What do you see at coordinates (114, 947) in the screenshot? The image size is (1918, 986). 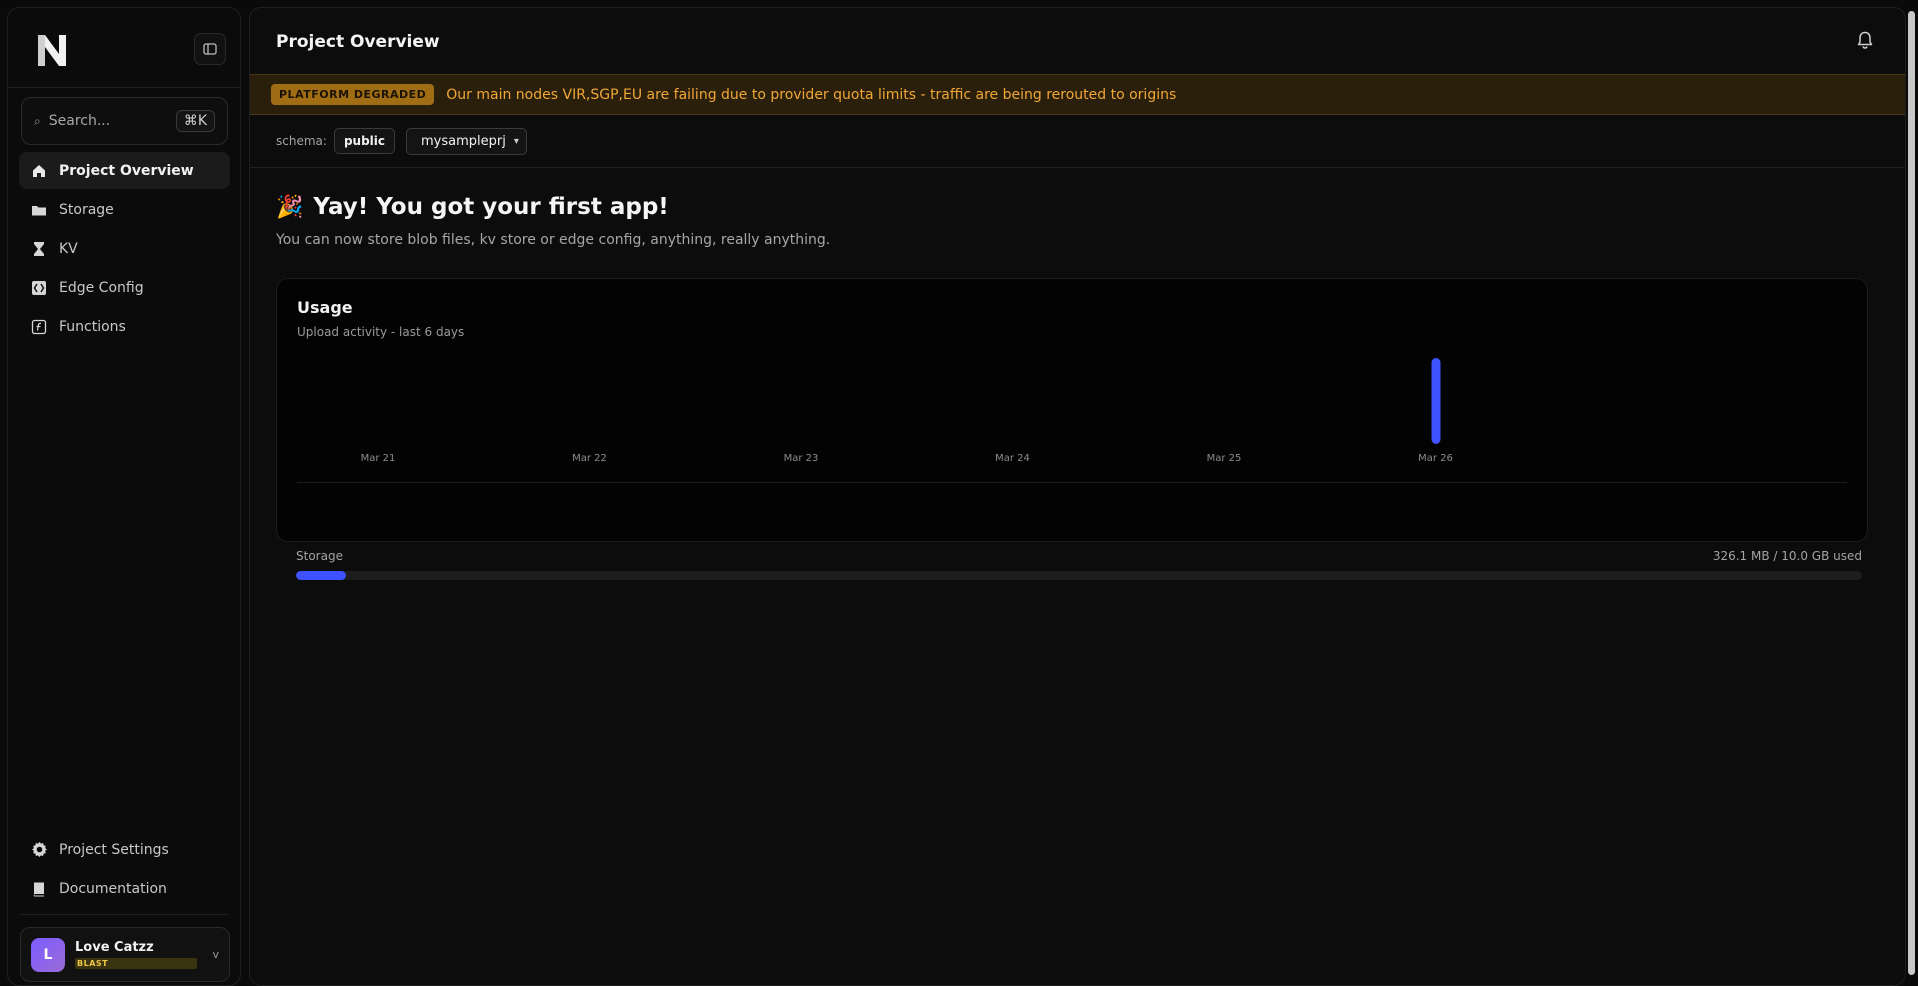 I see `user-name: Love Catzz` at bounding box center [114, 947].